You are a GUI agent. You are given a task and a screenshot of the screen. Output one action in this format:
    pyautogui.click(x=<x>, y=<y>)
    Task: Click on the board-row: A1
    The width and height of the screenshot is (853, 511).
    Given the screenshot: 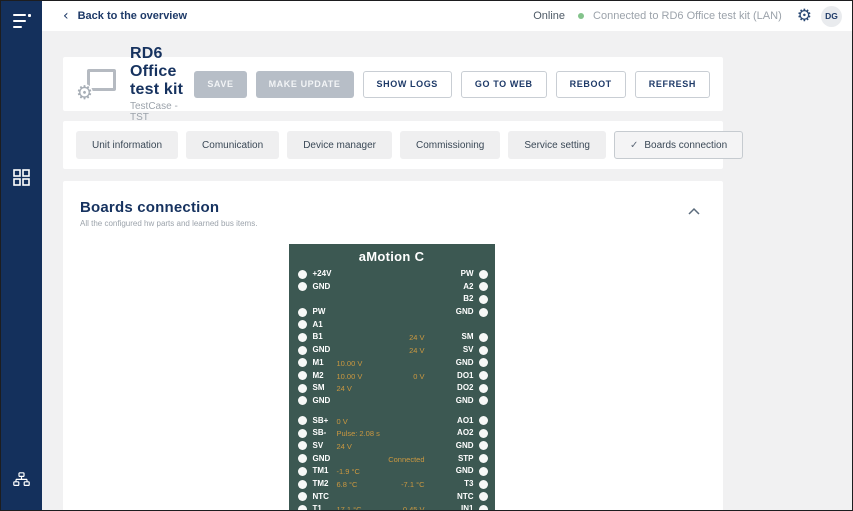 What is the action you would take?
    pyautogui.click(x=392, y=325)
    